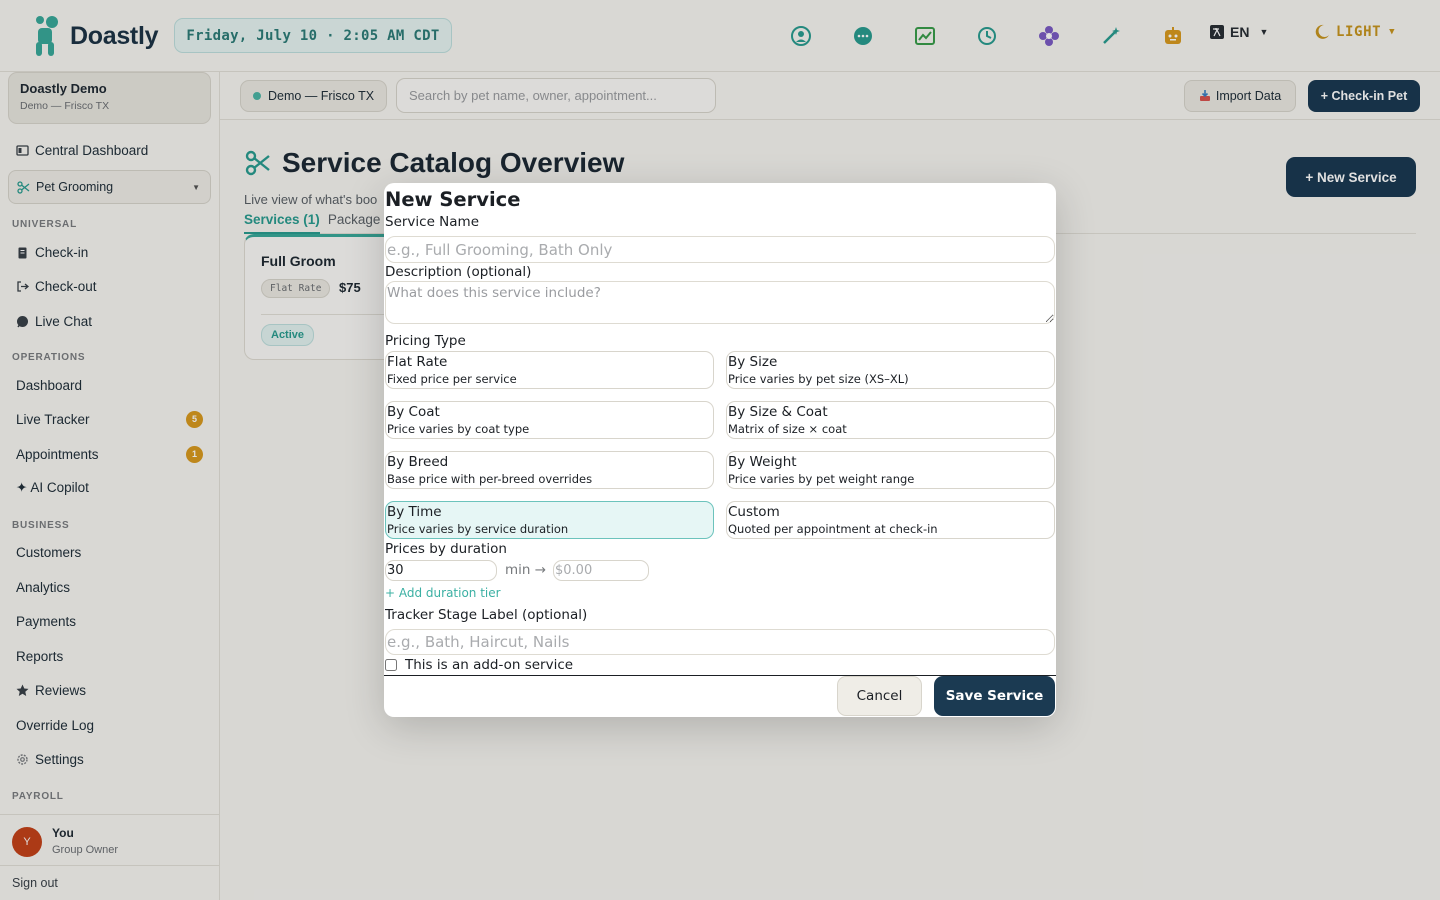 The image size is (1440, 900). What do you see at coordinates (753, 362) in the screenshot?
I see `option-title: By Size` at bounding box center [753, 362].